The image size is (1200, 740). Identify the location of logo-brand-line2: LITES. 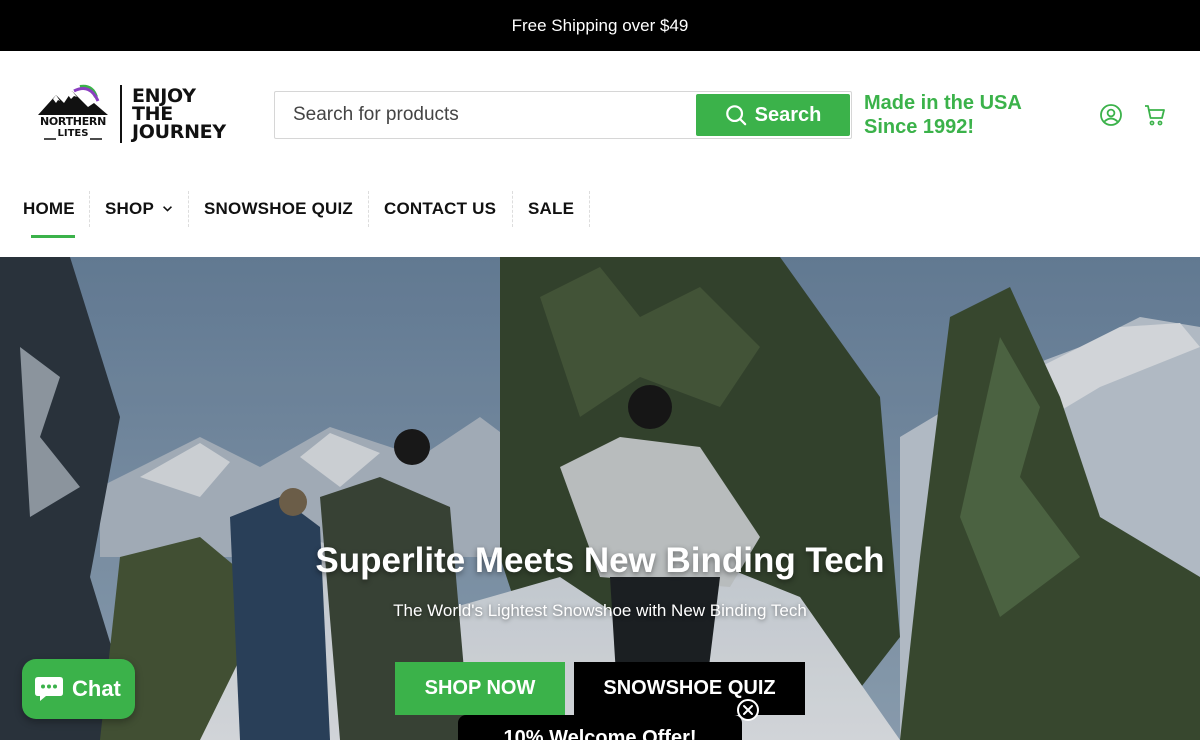
(73, 133).